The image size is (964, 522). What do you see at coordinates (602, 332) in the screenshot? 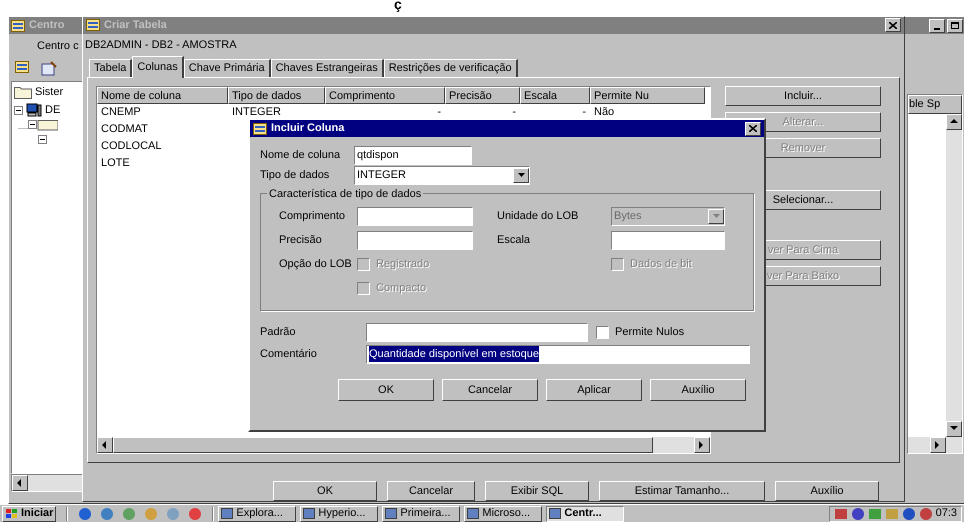
I see `checkbox` at bounding box center [602, 332].